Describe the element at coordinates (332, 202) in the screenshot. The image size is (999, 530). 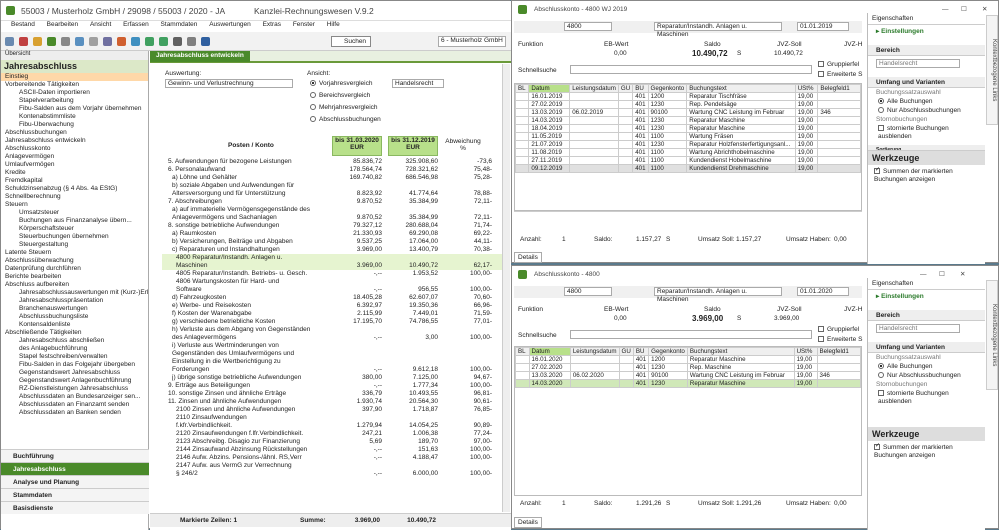
I see `report-row: 7. Abschreibungen 9.870,52 35.384,99 72,11-` at that location.